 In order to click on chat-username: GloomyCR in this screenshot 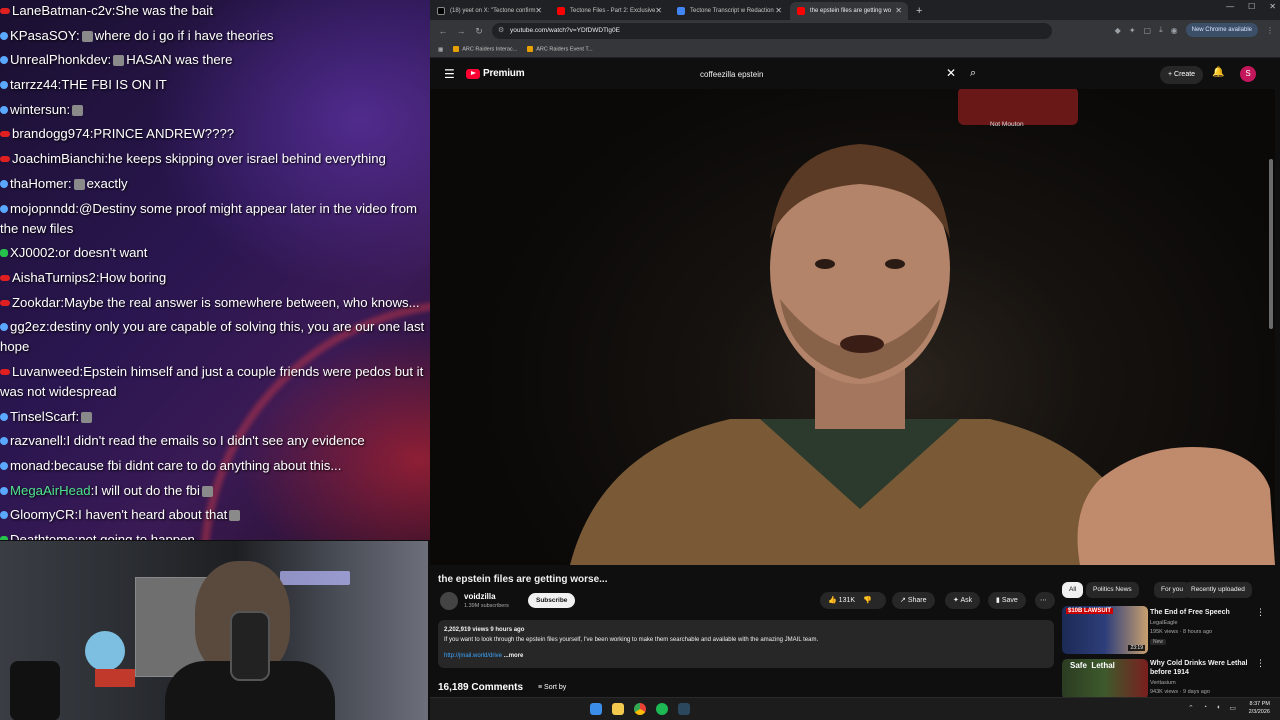, I will do `click(42, 514)`.